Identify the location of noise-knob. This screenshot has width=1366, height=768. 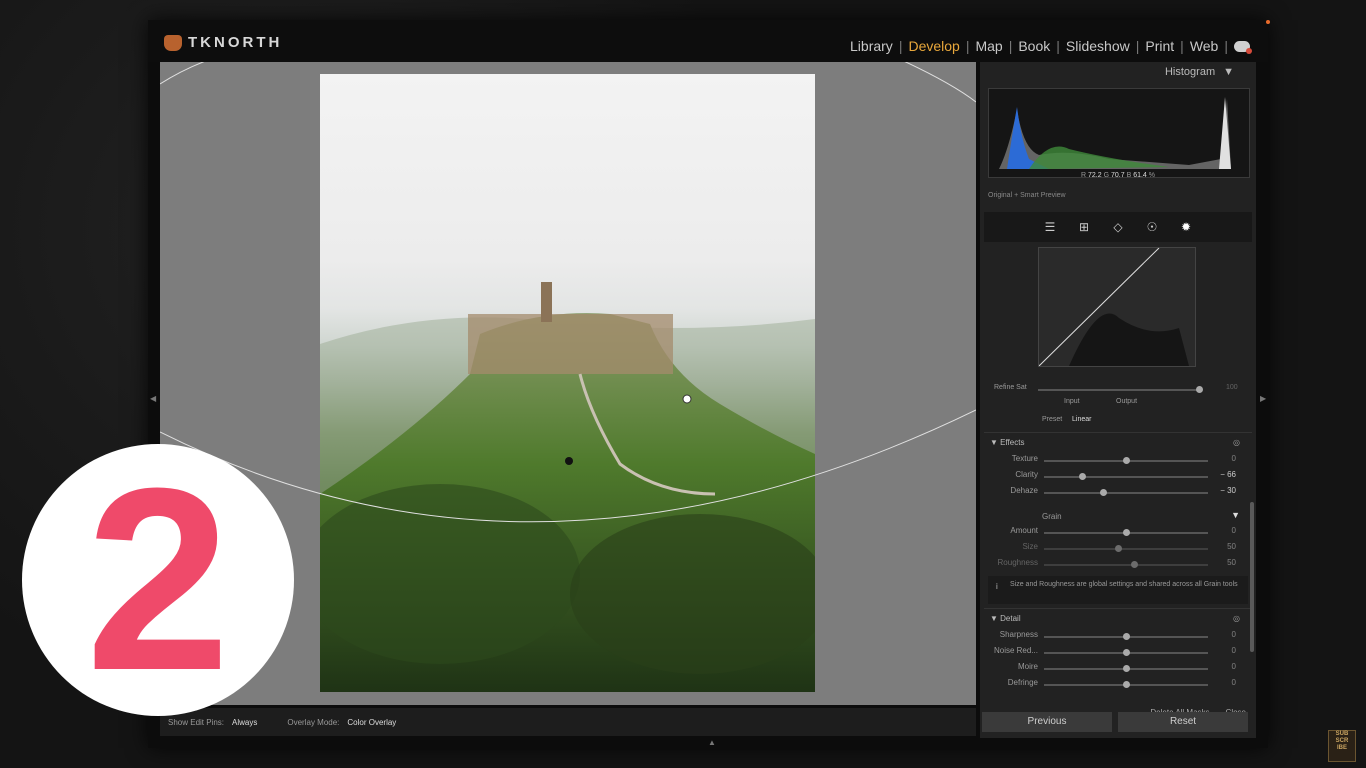
(1126, 652).